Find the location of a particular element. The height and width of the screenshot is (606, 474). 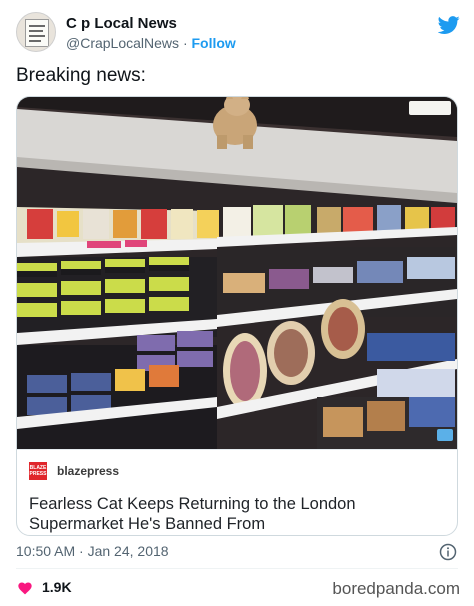

tweet-header: C p Local News @CrapLocalNews · Follow is located at coordinates (238, 34).